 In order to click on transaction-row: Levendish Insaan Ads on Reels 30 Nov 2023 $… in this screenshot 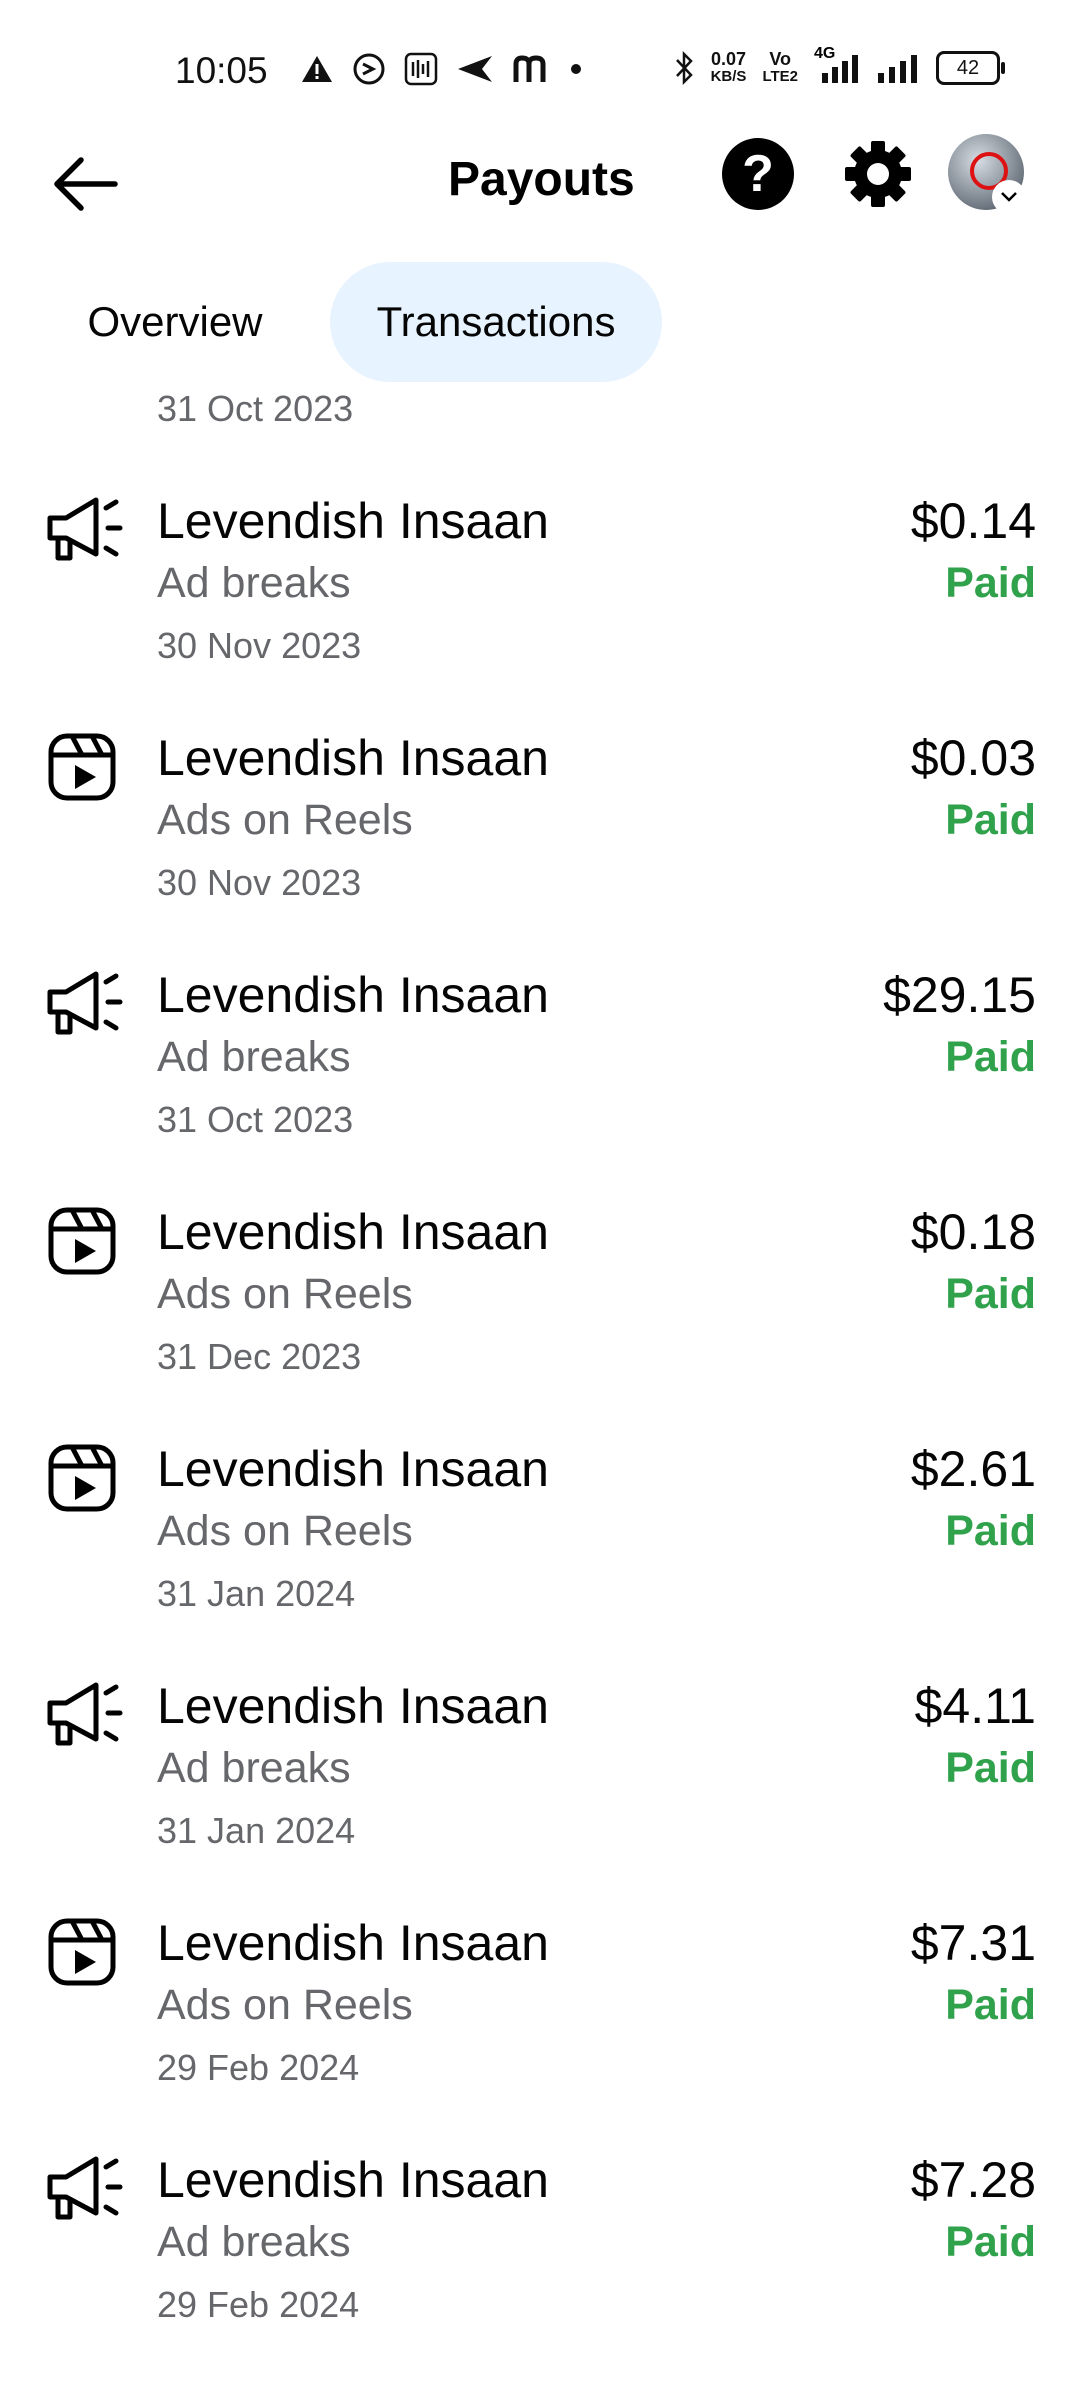, I will do `click(540, 827)`.